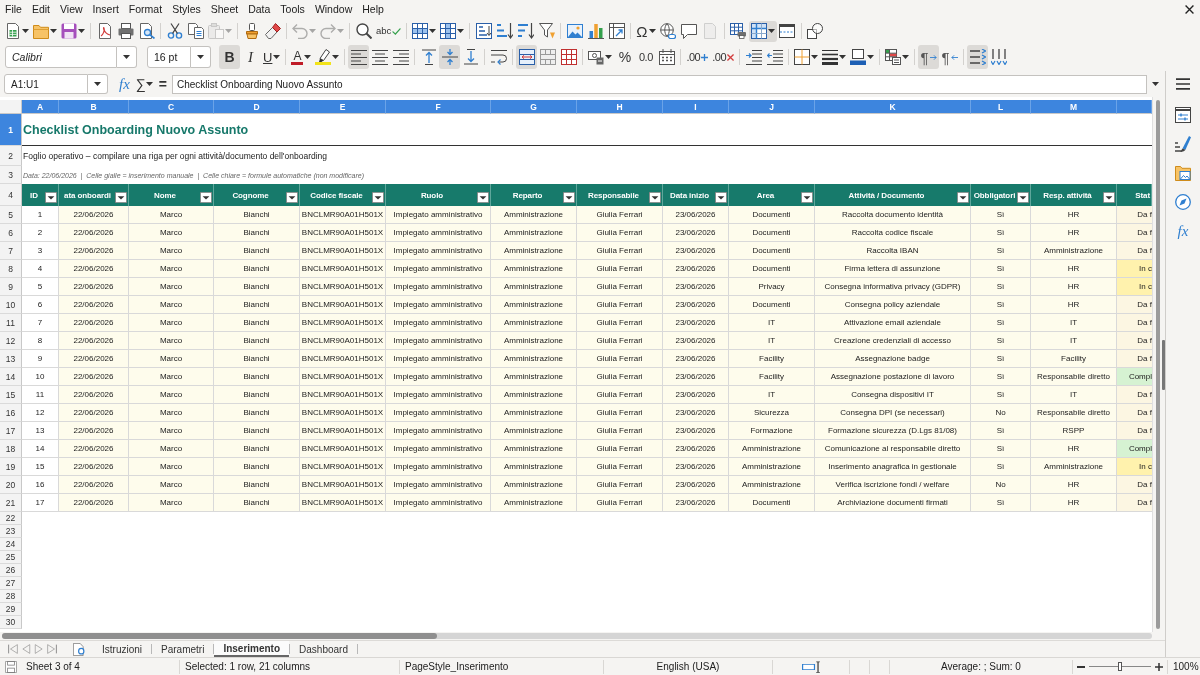 The height and width of the screenshot is (675, 1200). I want to click on menu-item: Format, so click(145, 9).